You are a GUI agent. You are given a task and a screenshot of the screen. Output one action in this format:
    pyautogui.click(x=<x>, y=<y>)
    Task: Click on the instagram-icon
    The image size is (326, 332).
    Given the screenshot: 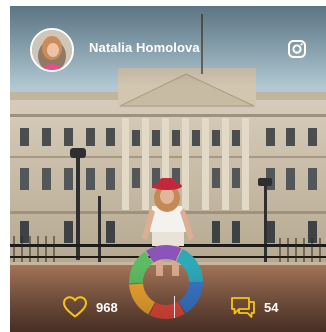 What is the action you would take?
    pyautogui.click(x=297, y=49)
    